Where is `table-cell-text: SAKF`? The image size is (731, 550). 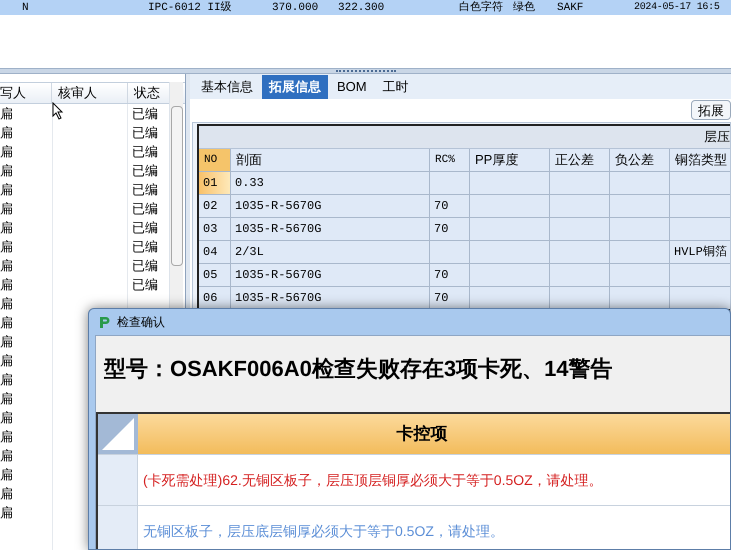
table-cell-text: SAKF is located at coordinates (570, 8).